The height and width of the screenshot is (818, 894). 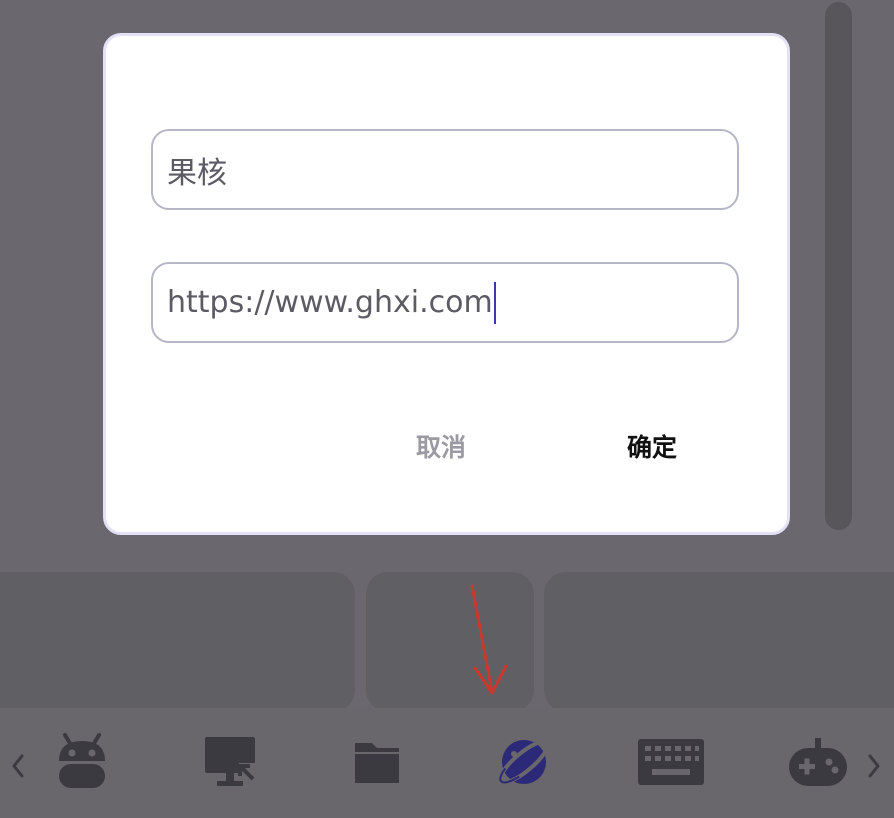 I want to click on chevron-right-icon, so click(x=874, y=766).